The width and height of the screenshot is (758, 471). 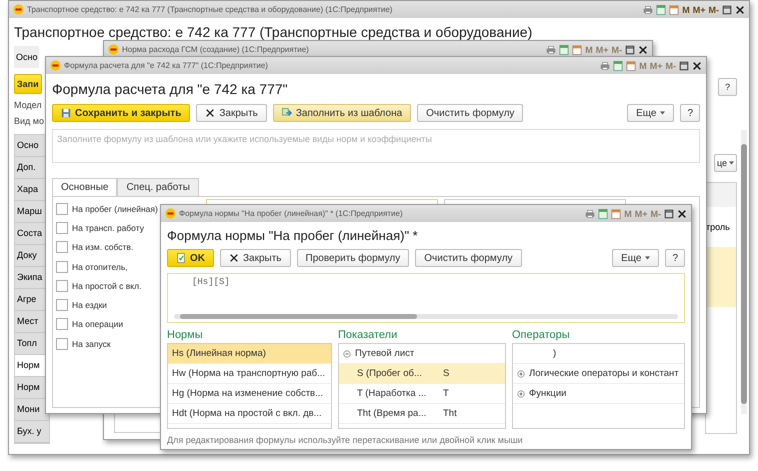 I want to click on section-title: Нормы, so click(x=185, y=335).